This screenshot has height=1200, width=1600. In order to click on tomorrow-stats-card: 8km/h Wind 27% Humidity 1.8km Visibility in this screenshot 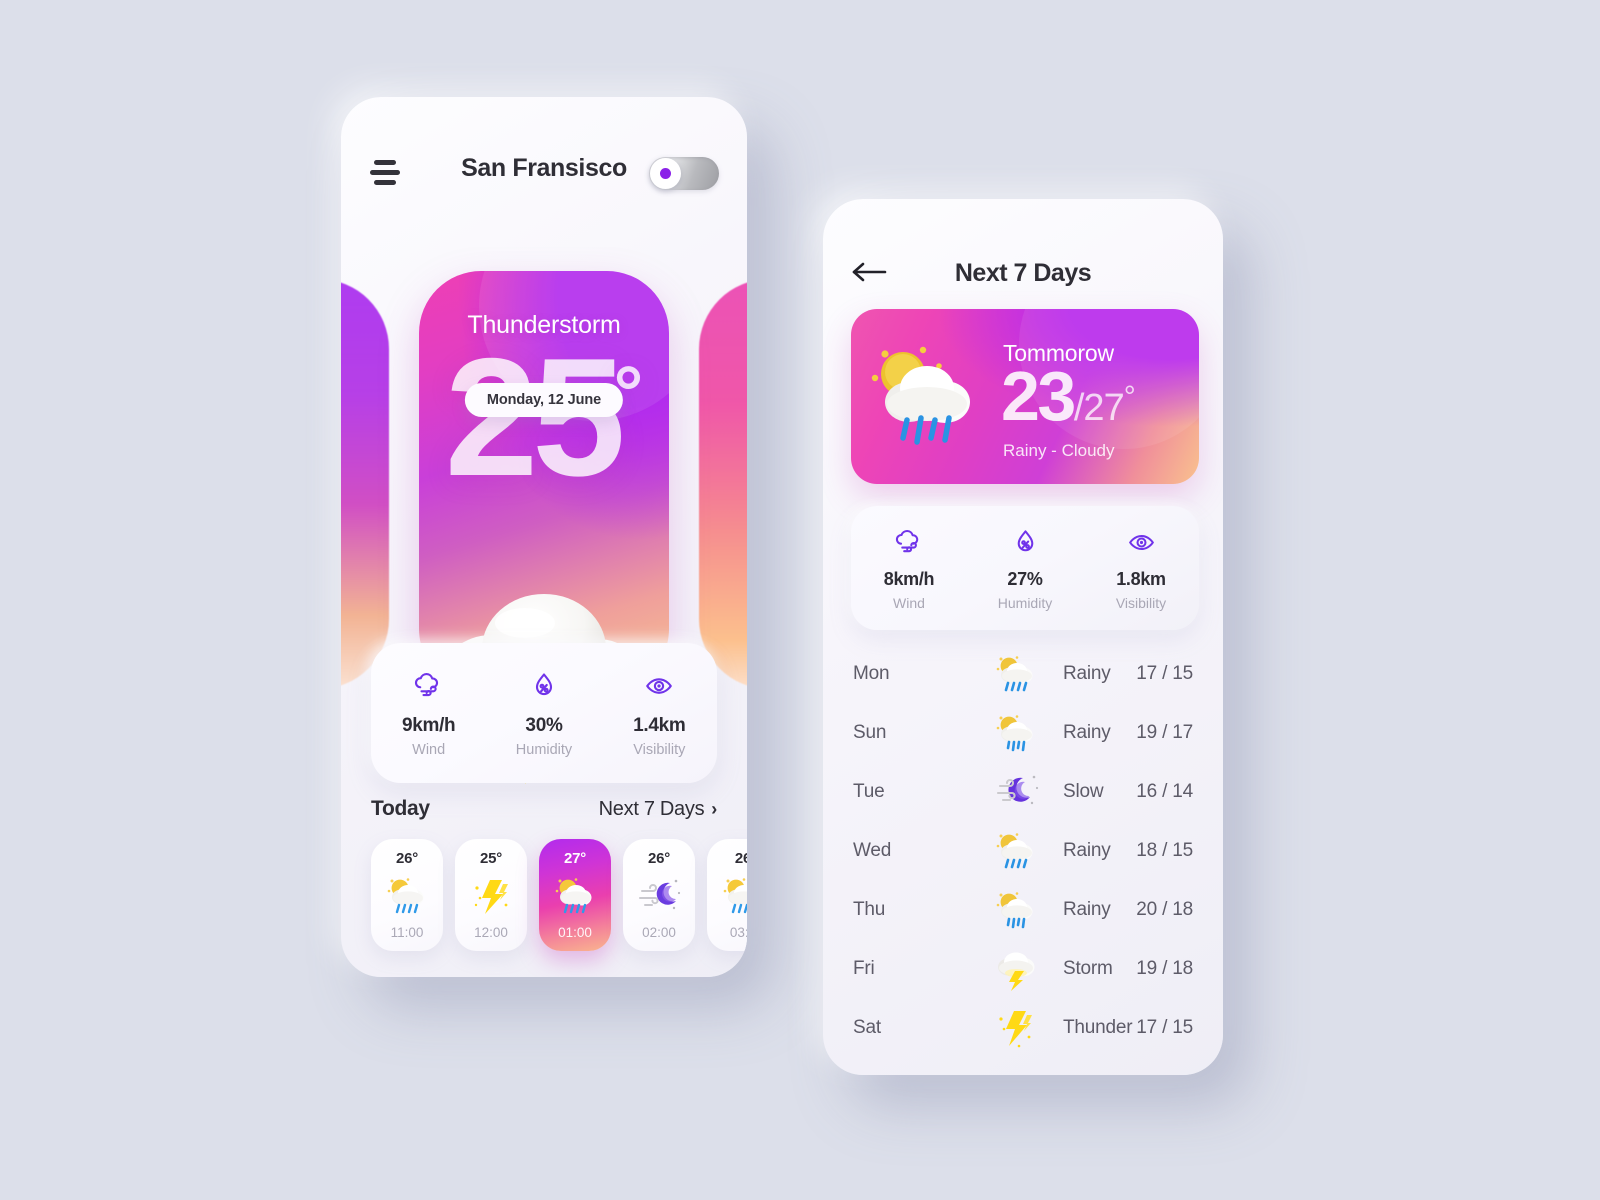, I will do `click(1025, 568)`.